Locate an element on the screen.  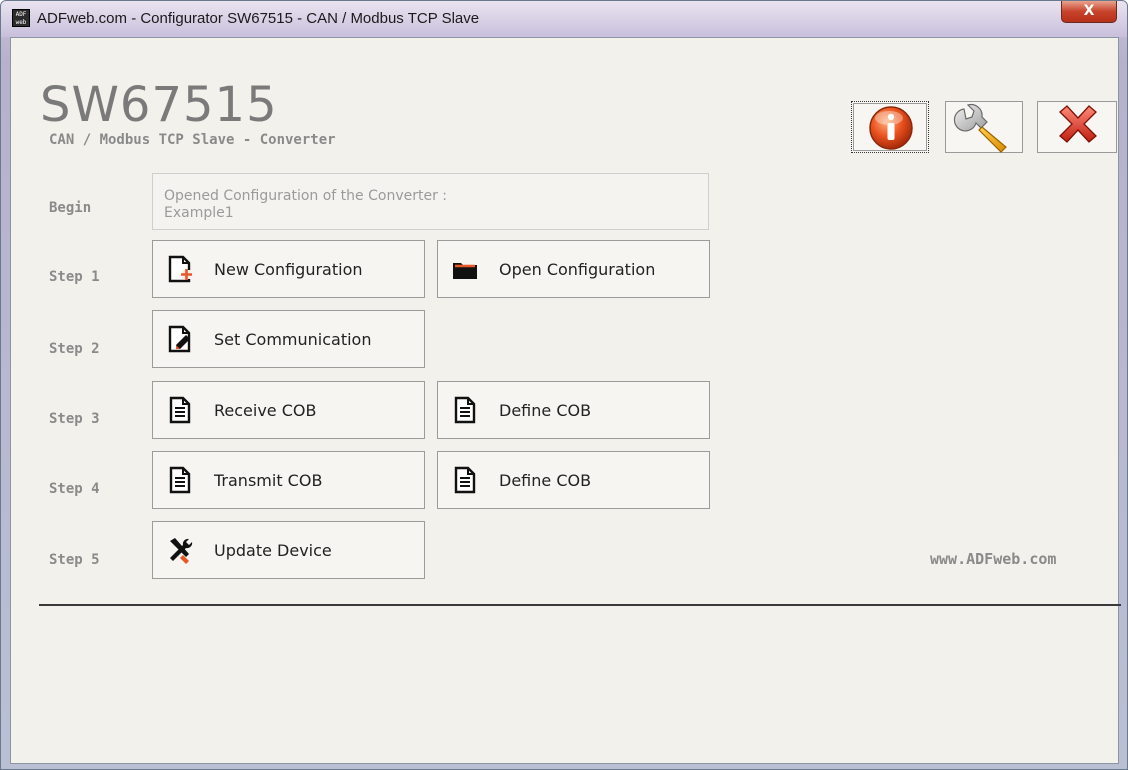
close-x-icon is located at coordinates (1078, 124).